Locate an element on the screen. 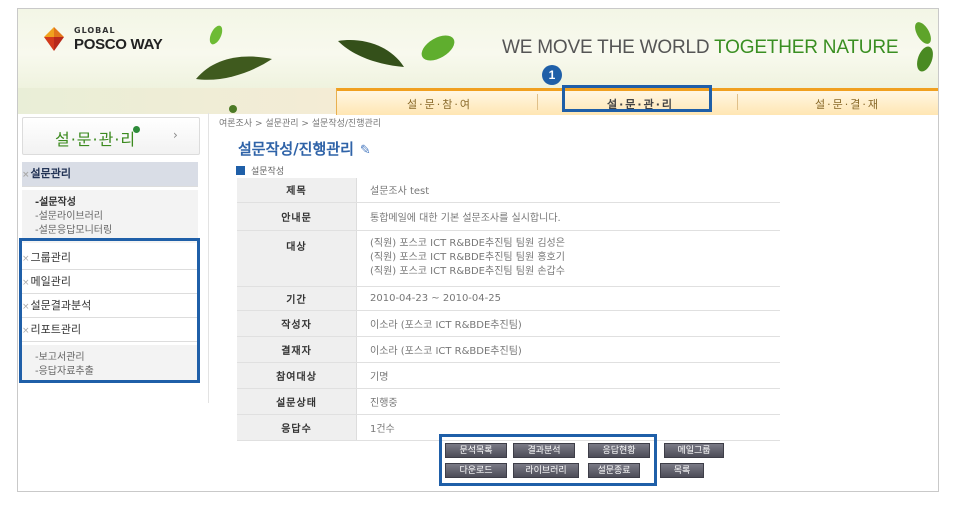 The height and width of the screenshot is (506, 957). table-row: 참여대상 기명 is located at coordinates (508, 375).